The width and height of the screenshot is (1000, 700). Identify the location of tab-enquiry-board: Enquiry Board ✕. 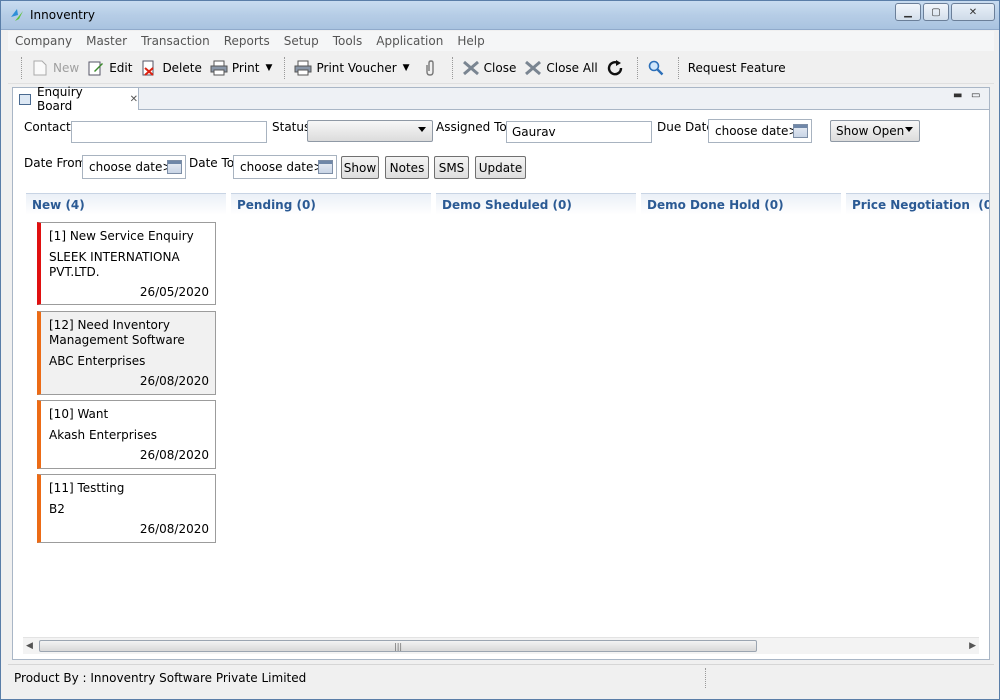
(76, 99).